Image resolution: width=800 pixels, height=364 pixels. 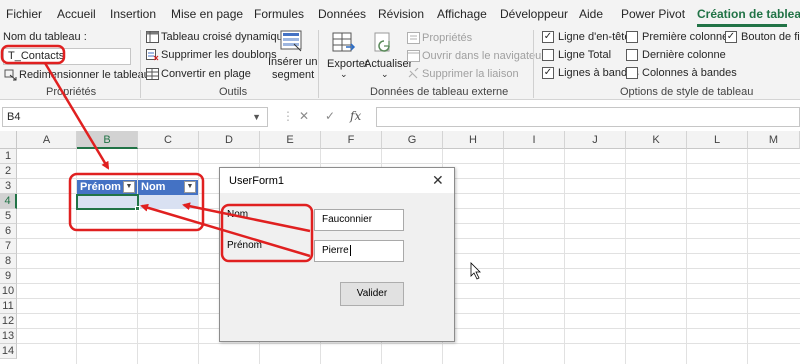 What do you see at coordinates (168, 140) in the screenshot?
I see `column-header-c: C` at bounding box center [168, 140].